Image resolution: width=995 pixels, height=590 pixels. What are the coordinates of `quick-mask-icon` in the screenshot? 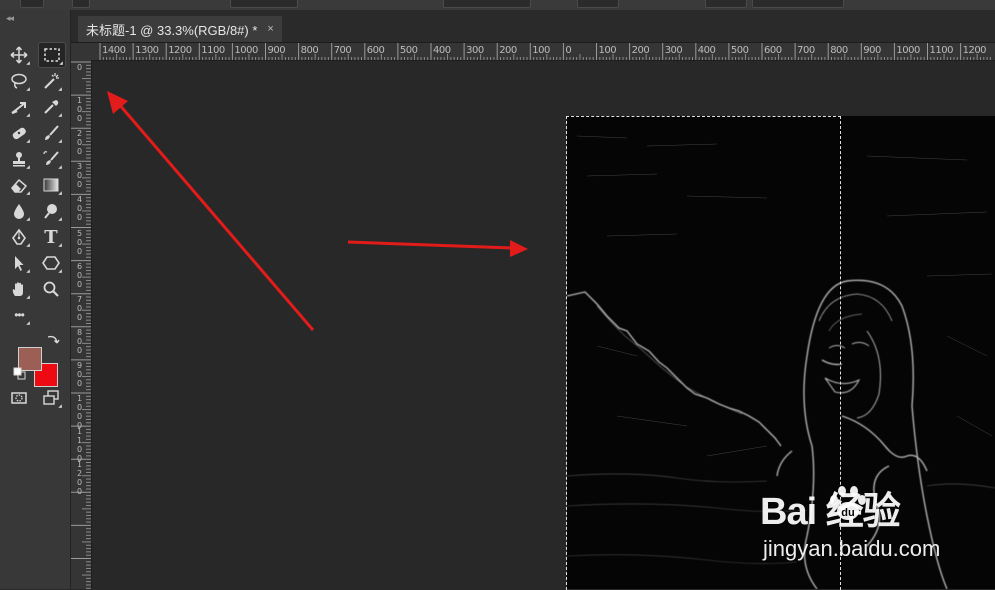 It's located at (19, 398).